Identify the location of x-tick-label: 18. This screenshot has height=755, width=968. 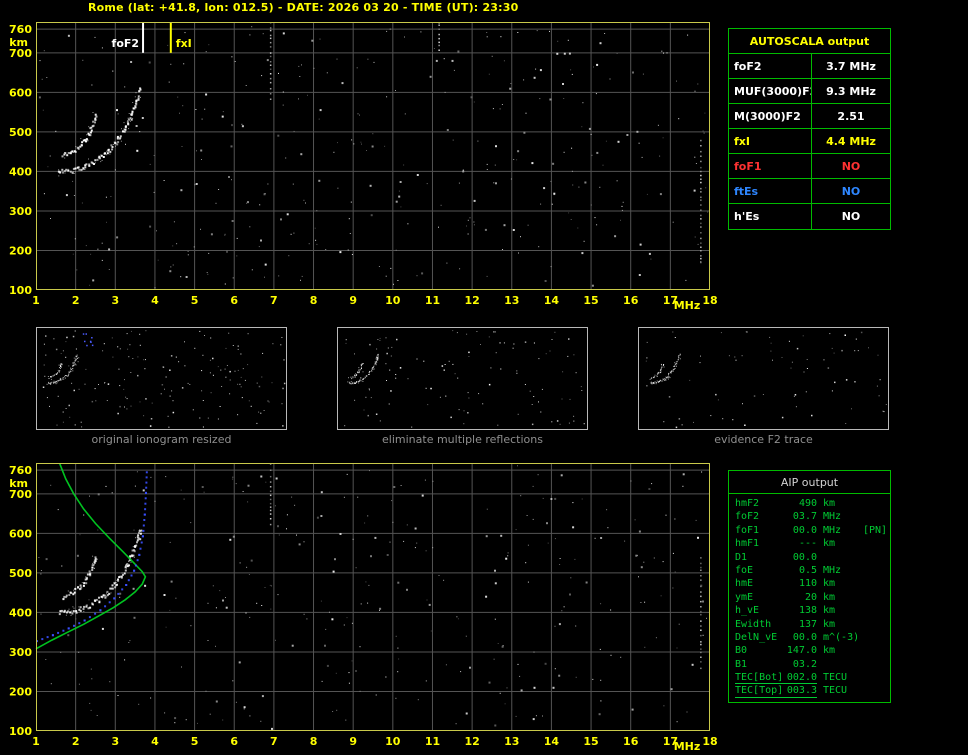
(709, 300).